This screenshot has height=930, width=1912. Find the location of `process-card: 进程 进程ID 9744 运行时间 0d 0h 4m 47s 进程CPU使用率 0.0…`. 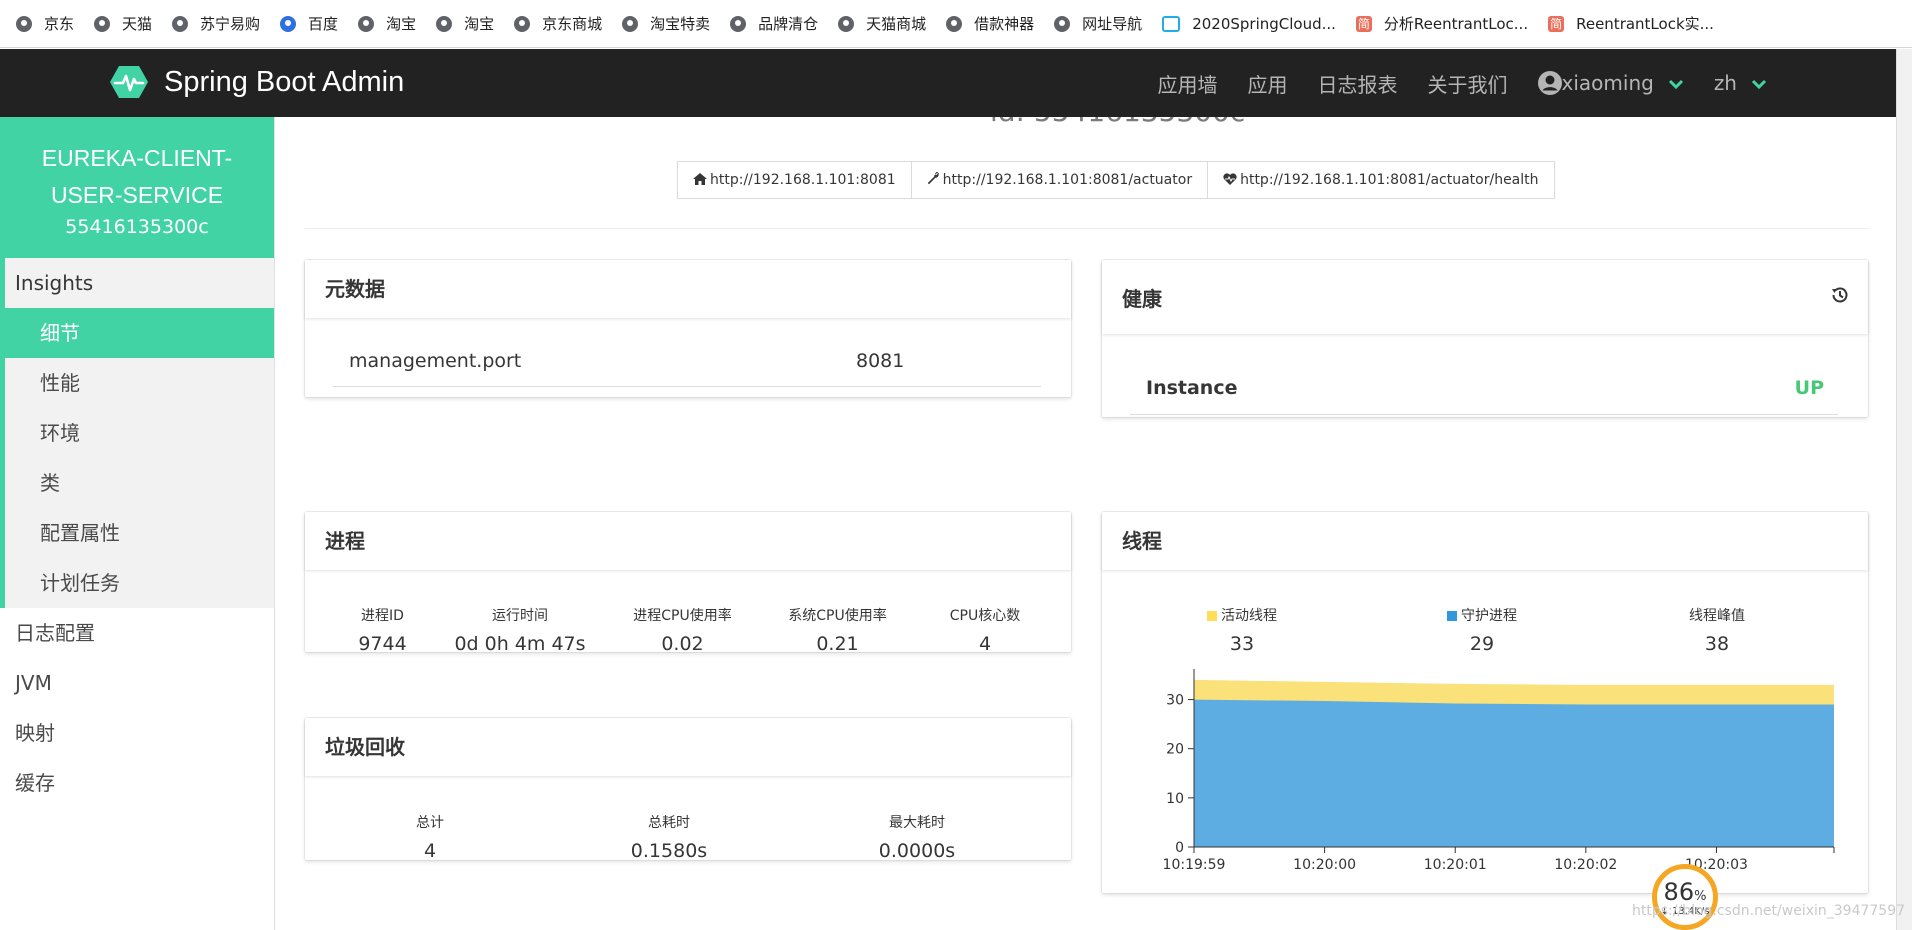

process-card: 进程 进程ID 9744 运行时间 0d 0h 4m 47s 进程CPU使用率 0.0… is located at coordinates (688, 583).